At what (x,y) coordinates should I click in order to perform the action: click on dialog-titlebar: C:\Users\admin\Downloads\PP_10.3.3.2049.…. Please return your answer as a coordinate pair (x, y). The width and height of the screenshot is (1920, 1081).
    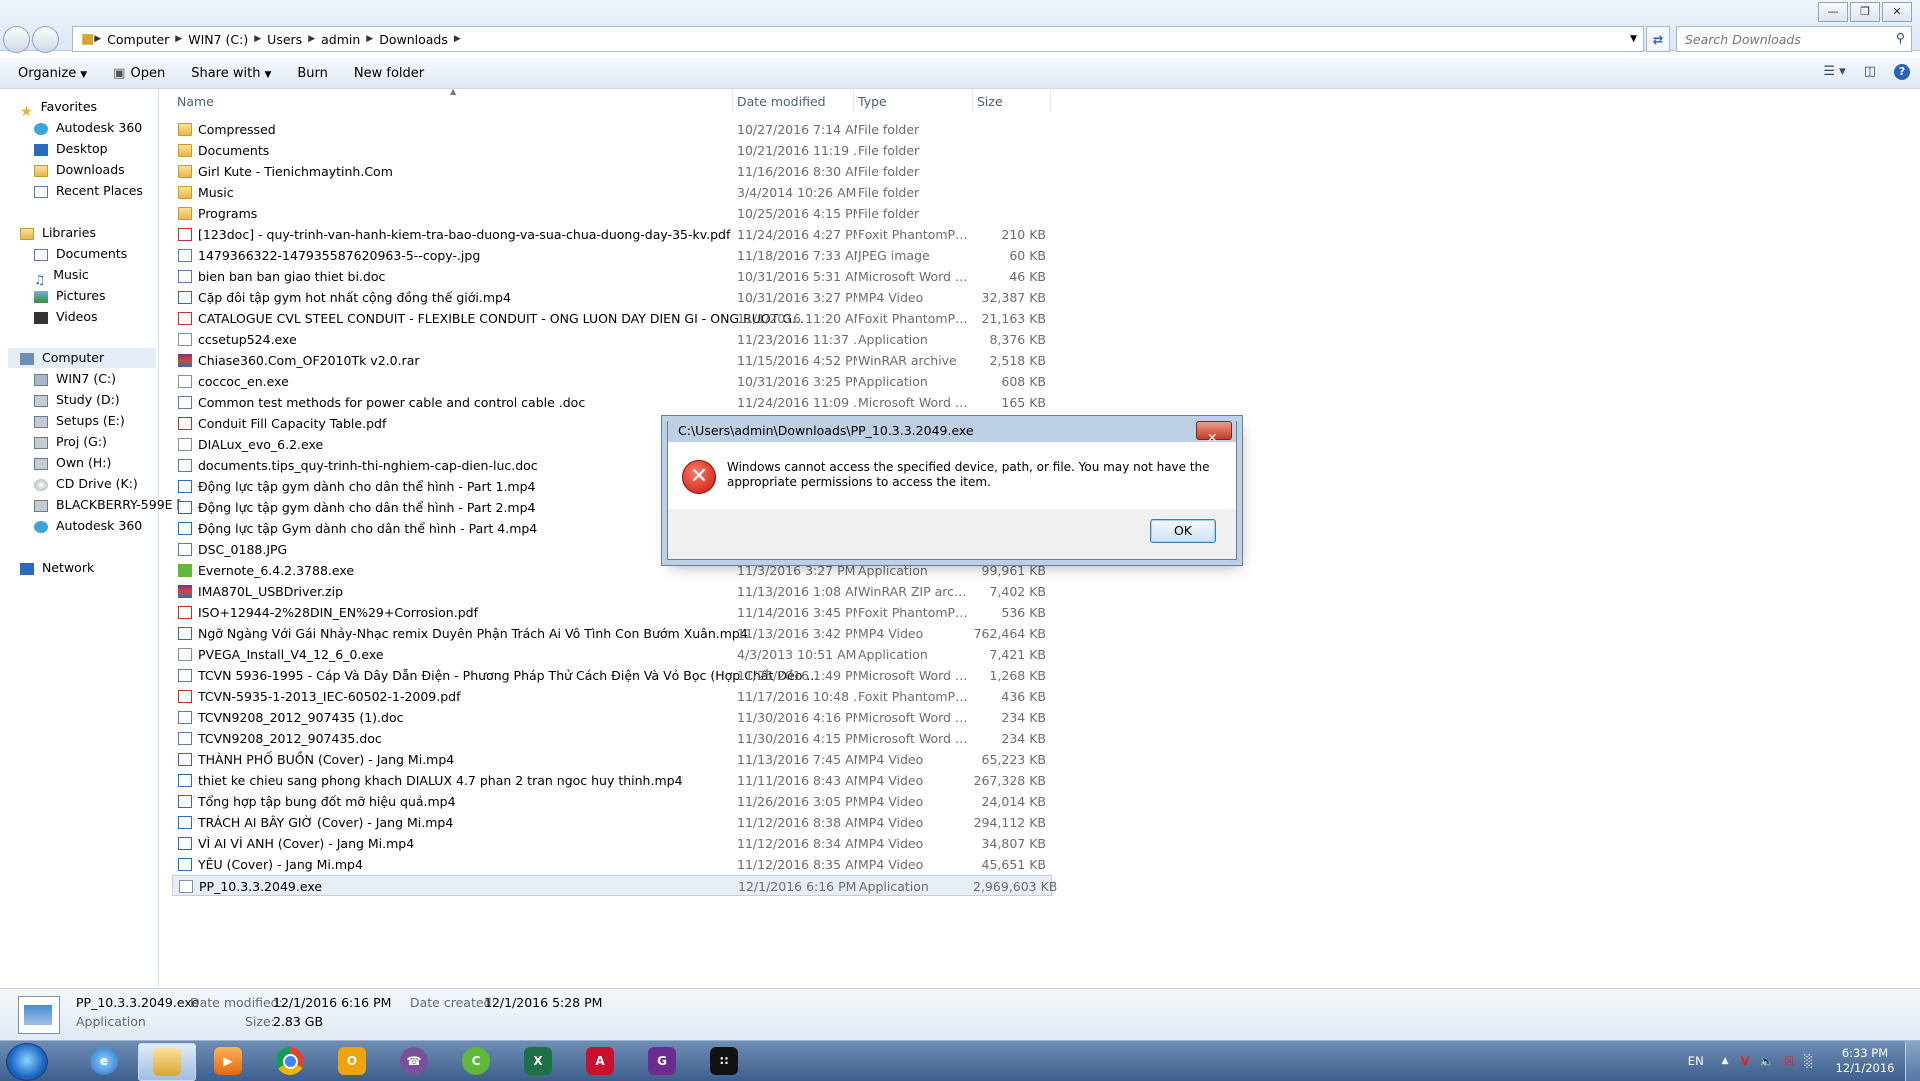
    Looking at the image, I should click on (952, 430).